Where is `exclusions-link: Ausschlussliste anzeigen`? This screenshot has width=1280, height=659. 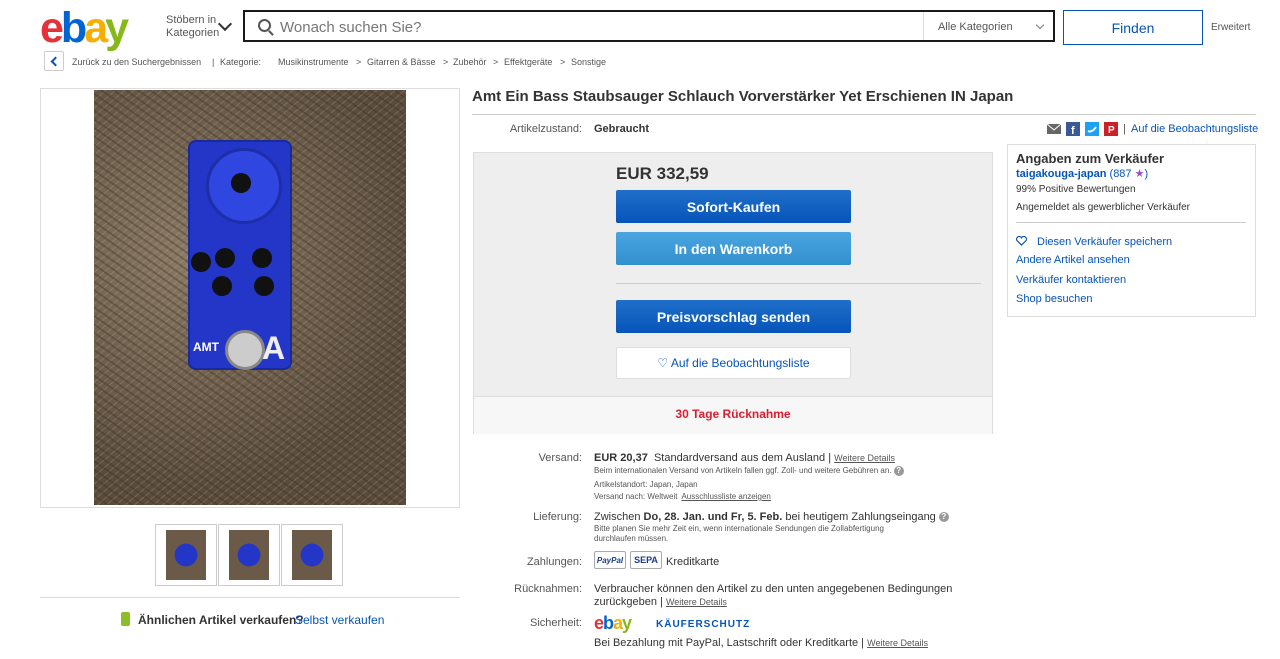 exclusions-link: Ausschlussliste anzeigen is located at coordinates (725, 496).